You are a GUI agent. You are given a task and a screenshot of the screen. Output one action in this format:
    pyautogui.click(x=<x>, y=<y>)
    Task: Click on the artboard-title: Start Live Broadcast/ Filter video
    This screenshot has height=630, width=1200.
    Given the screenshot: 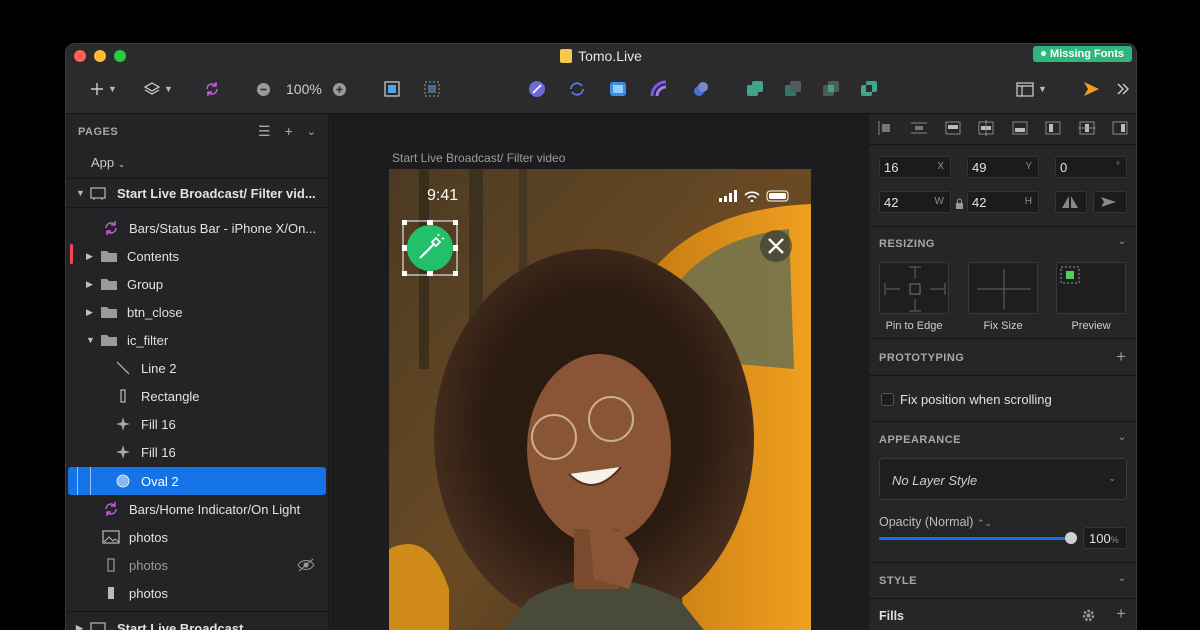 What is the action you would take?
    pyautogui.click(x=478, y=158)
    